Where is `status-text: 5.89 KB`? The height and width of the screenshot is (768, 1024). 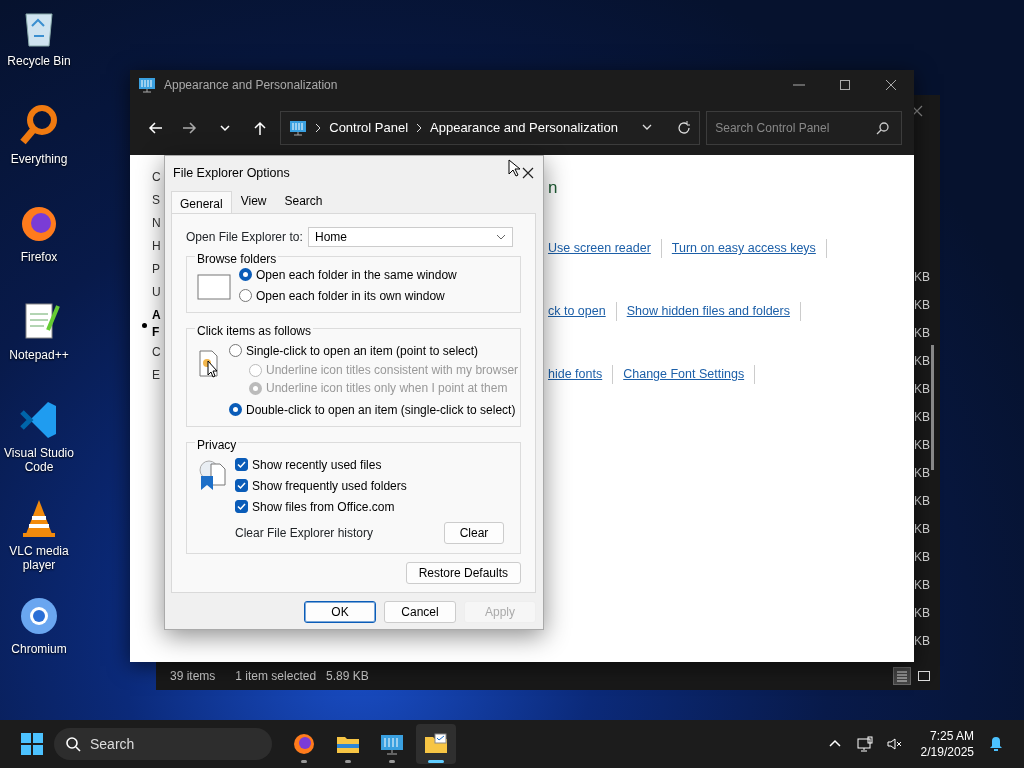
status-text: 5.89 KB is located at coordinates (347, 676).